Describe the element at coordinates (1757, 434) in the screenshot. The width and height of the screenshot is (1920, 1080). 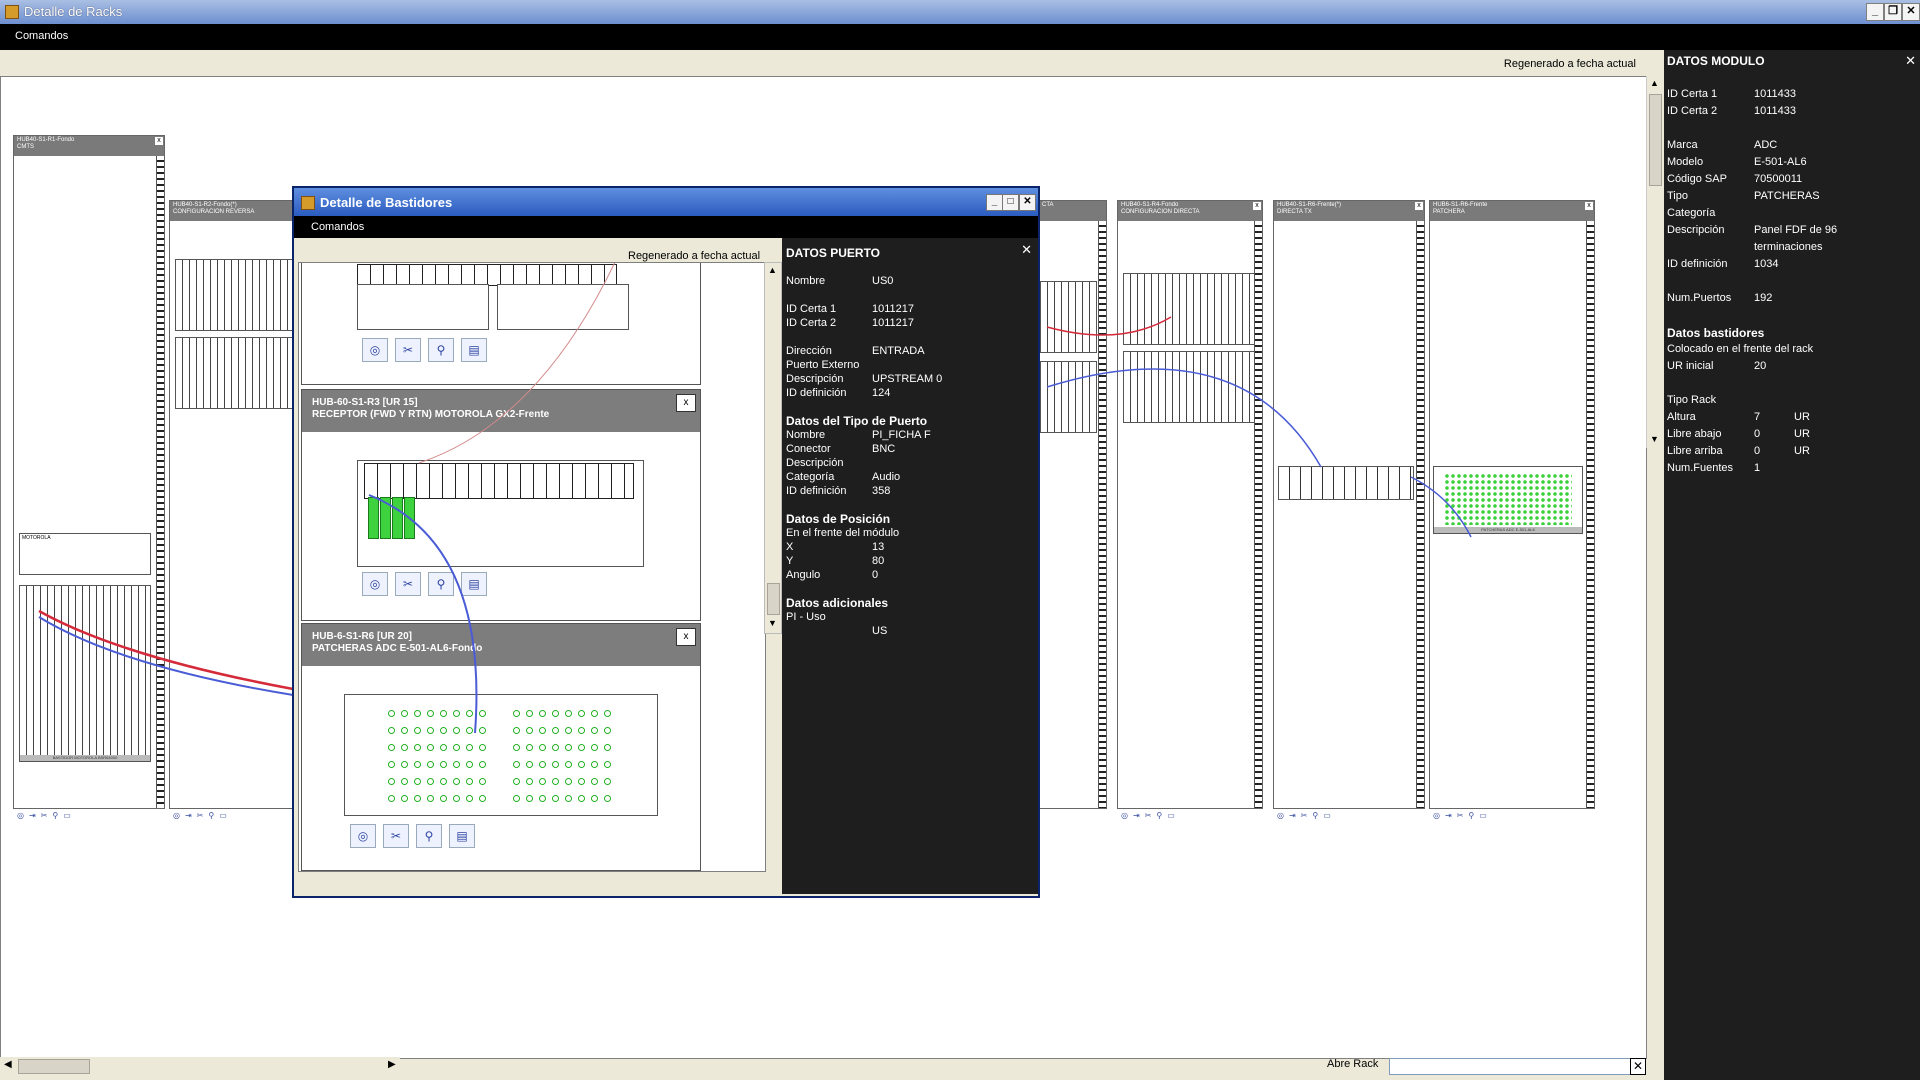
I see `libre-abajo-value: 0` at that location.